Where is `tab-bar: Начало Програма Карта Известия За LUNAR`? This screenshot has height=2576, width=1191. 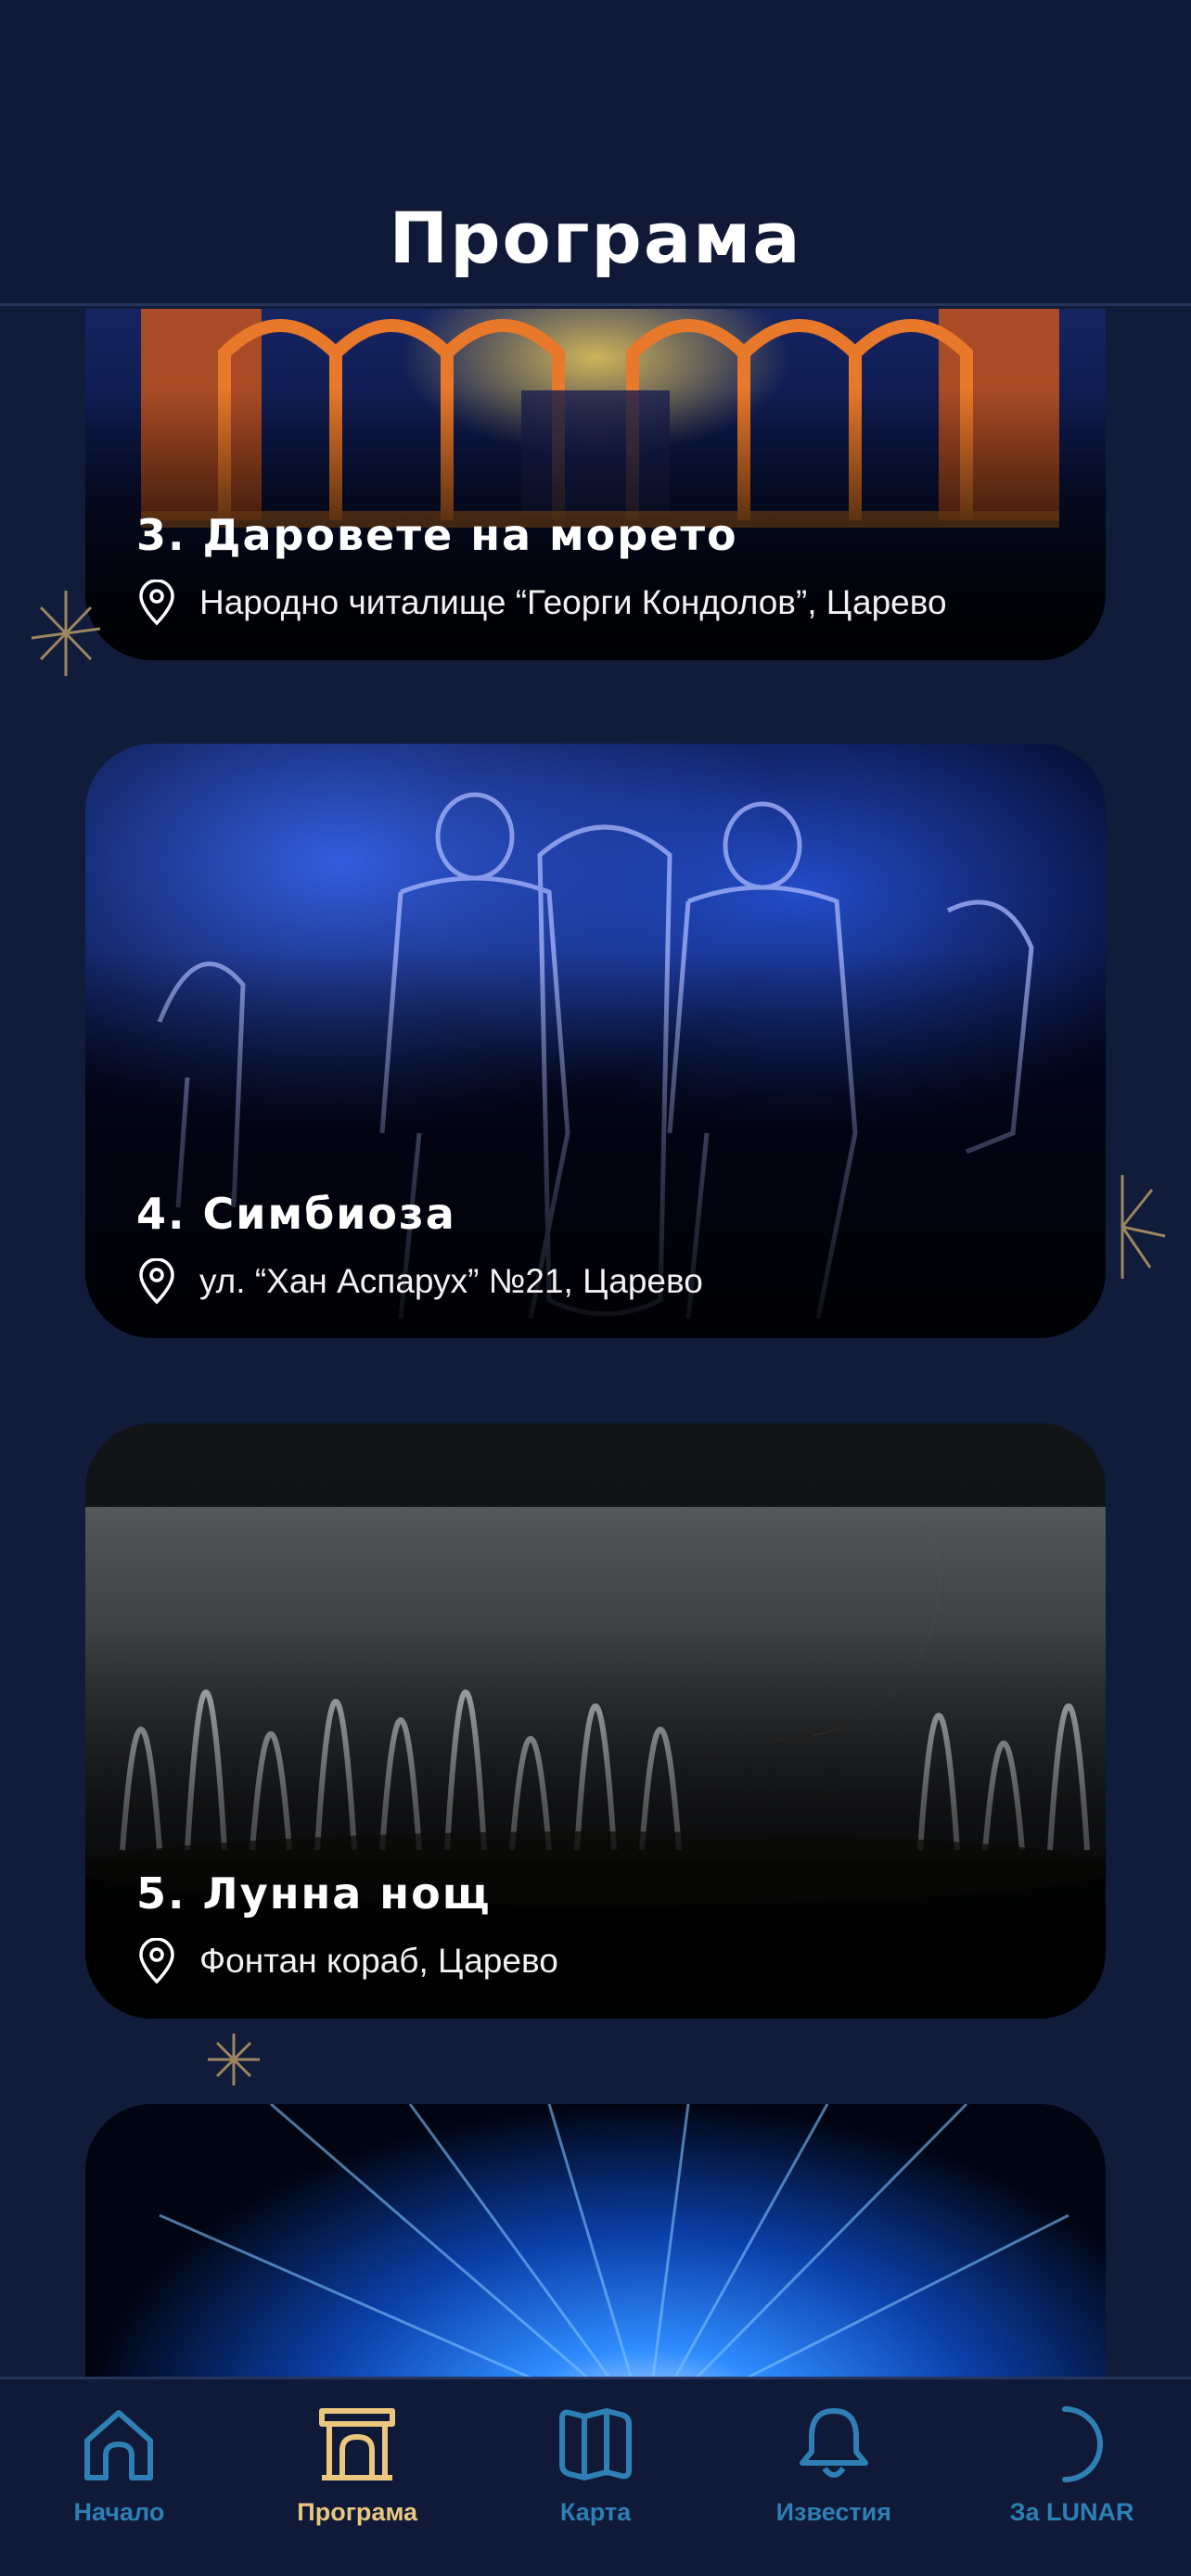
tab-bar: Начало Програма Карта Известия За LUNAR is located at coordinates (595, 2476).